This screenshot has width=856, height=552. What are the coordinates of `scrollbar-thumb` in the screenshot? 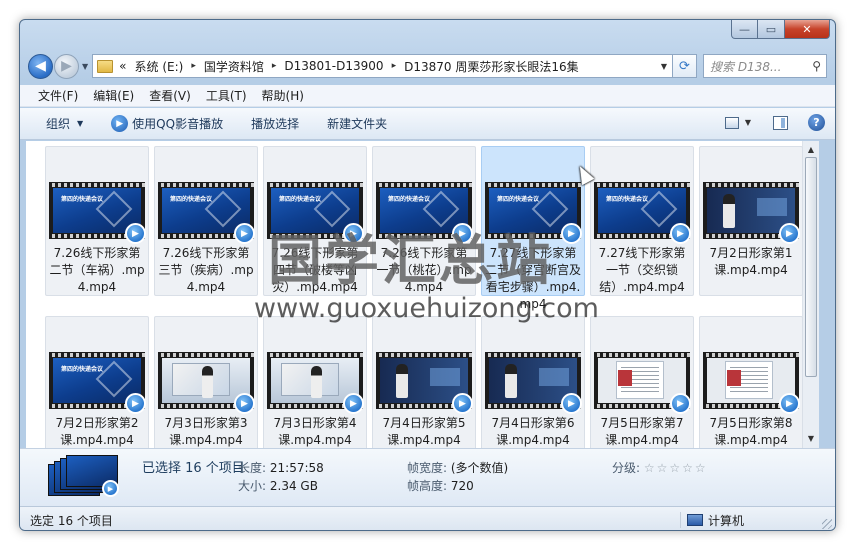 It's located at (811, 267).